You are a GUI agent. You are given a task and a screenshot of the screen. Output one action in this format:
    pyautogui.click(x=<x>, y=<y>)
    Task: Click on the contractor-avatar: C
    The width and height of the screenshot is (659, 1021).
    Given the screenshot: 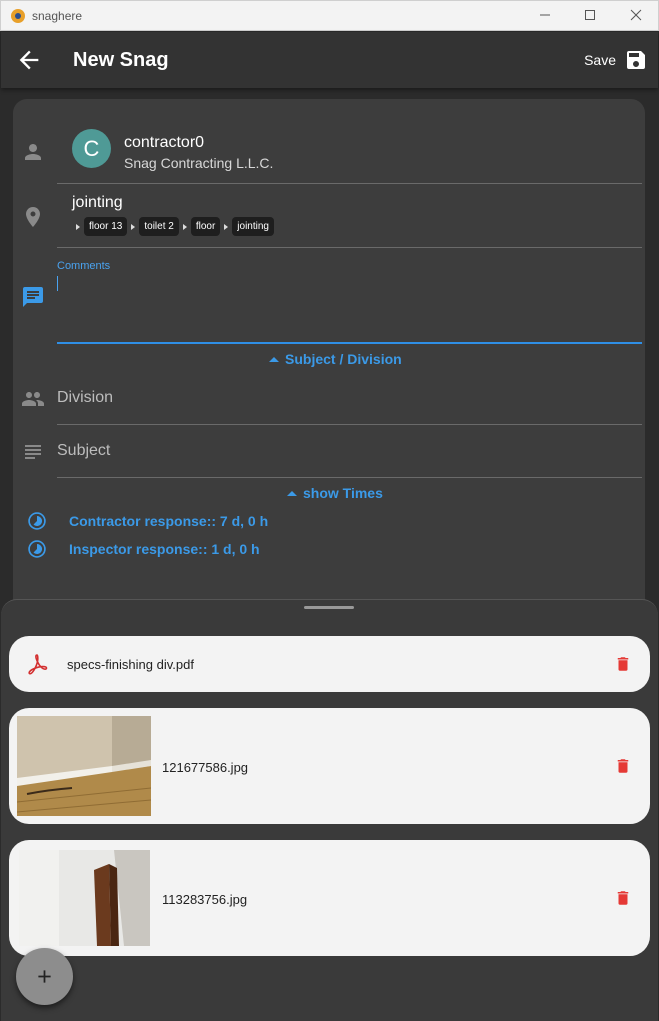 What is the action you would take?
    pyautogui.click(x=91, y=148)
    